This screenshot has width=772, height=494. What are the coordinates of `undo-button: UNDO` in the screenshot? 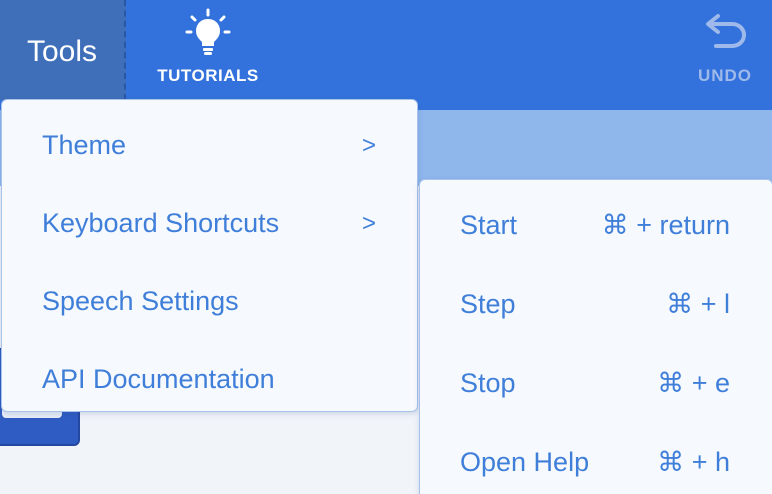 It's located at (725, 50).